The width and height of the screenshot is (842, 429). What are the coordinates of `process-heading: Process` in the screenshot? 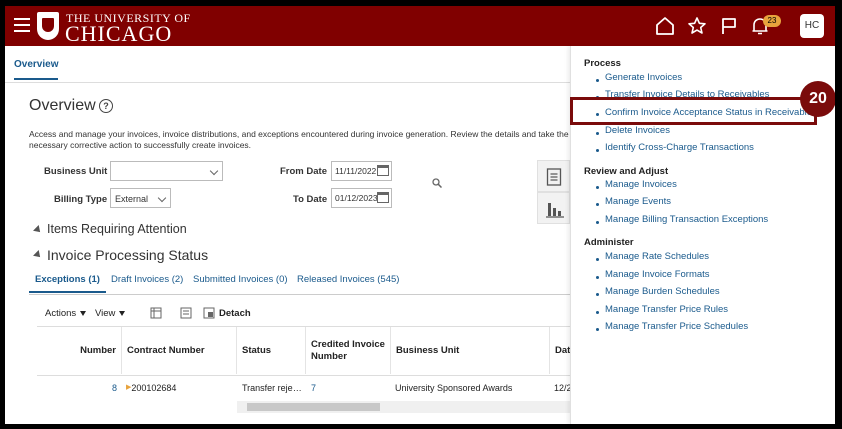 It's located at (602, 63).